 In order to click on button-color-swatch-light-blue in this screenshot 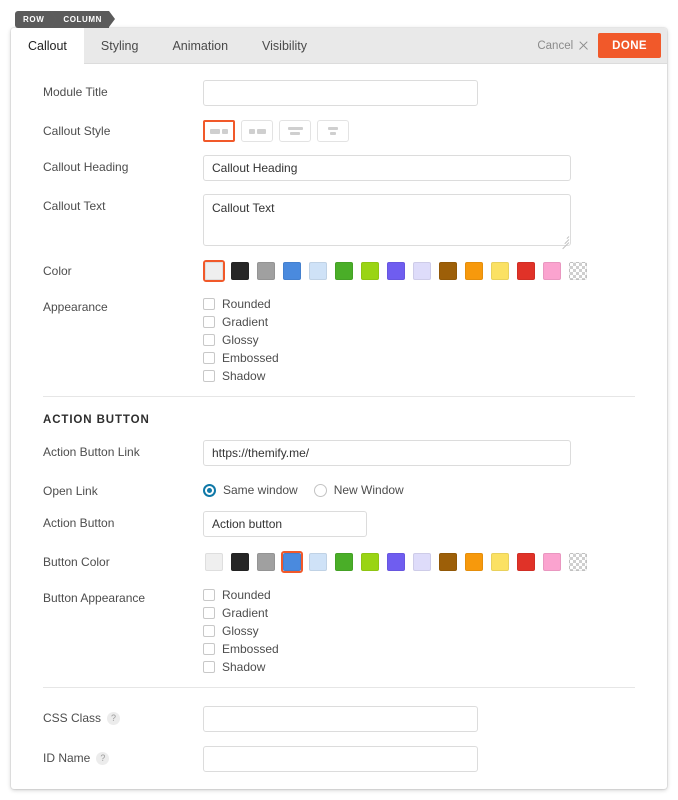, I will do `click(318, 562)`.